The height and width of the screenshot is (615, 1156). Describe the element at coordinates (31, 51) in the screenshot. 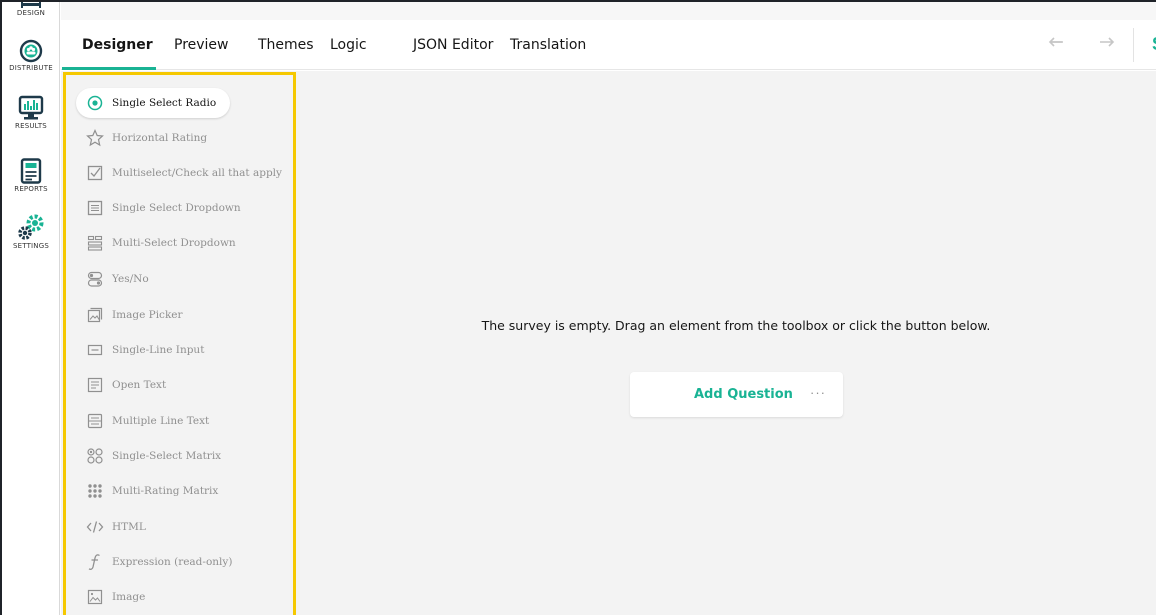

I see `distribute-icon` at that location.